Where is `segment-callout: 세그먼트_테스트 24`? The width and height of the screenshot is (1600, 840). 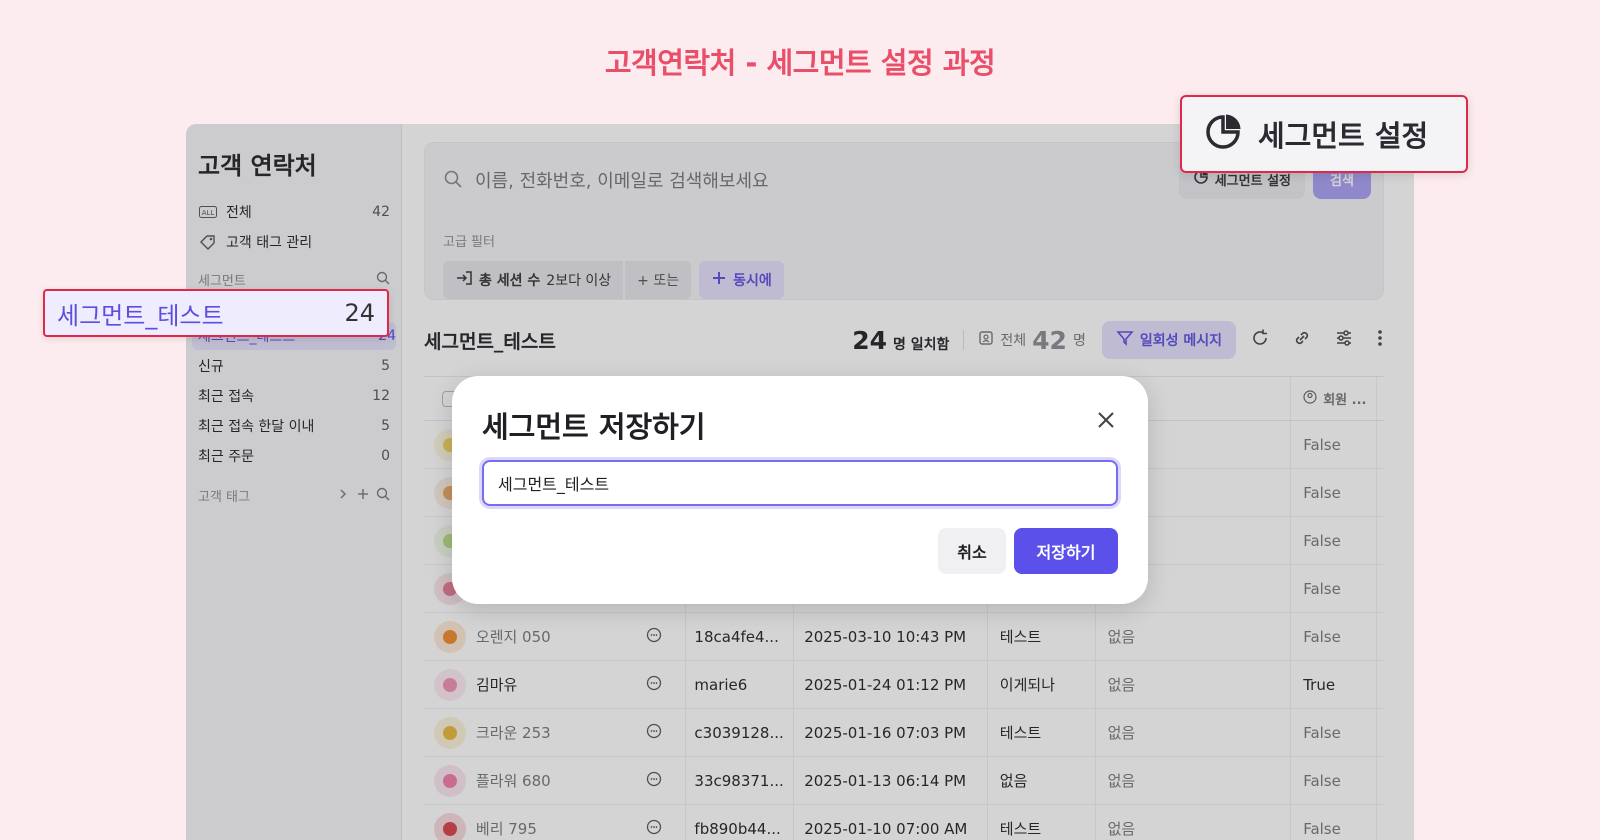
segment-callout: 세그먼트_테스트 24 is located at coordinates (216, 313).